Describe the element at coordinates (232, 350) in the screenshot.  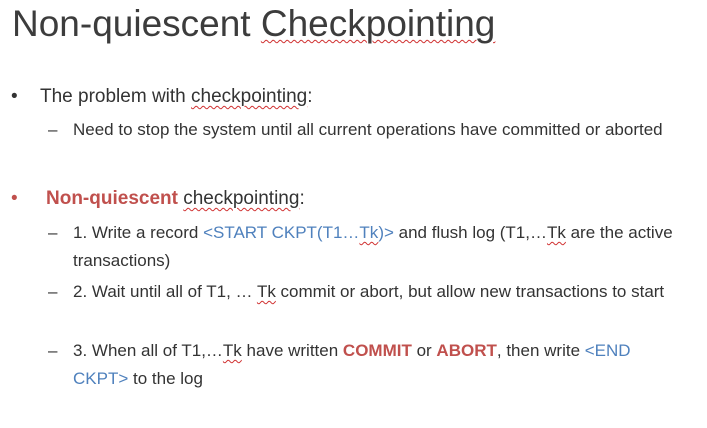
I see `step-3-tk: Tk` at that location.